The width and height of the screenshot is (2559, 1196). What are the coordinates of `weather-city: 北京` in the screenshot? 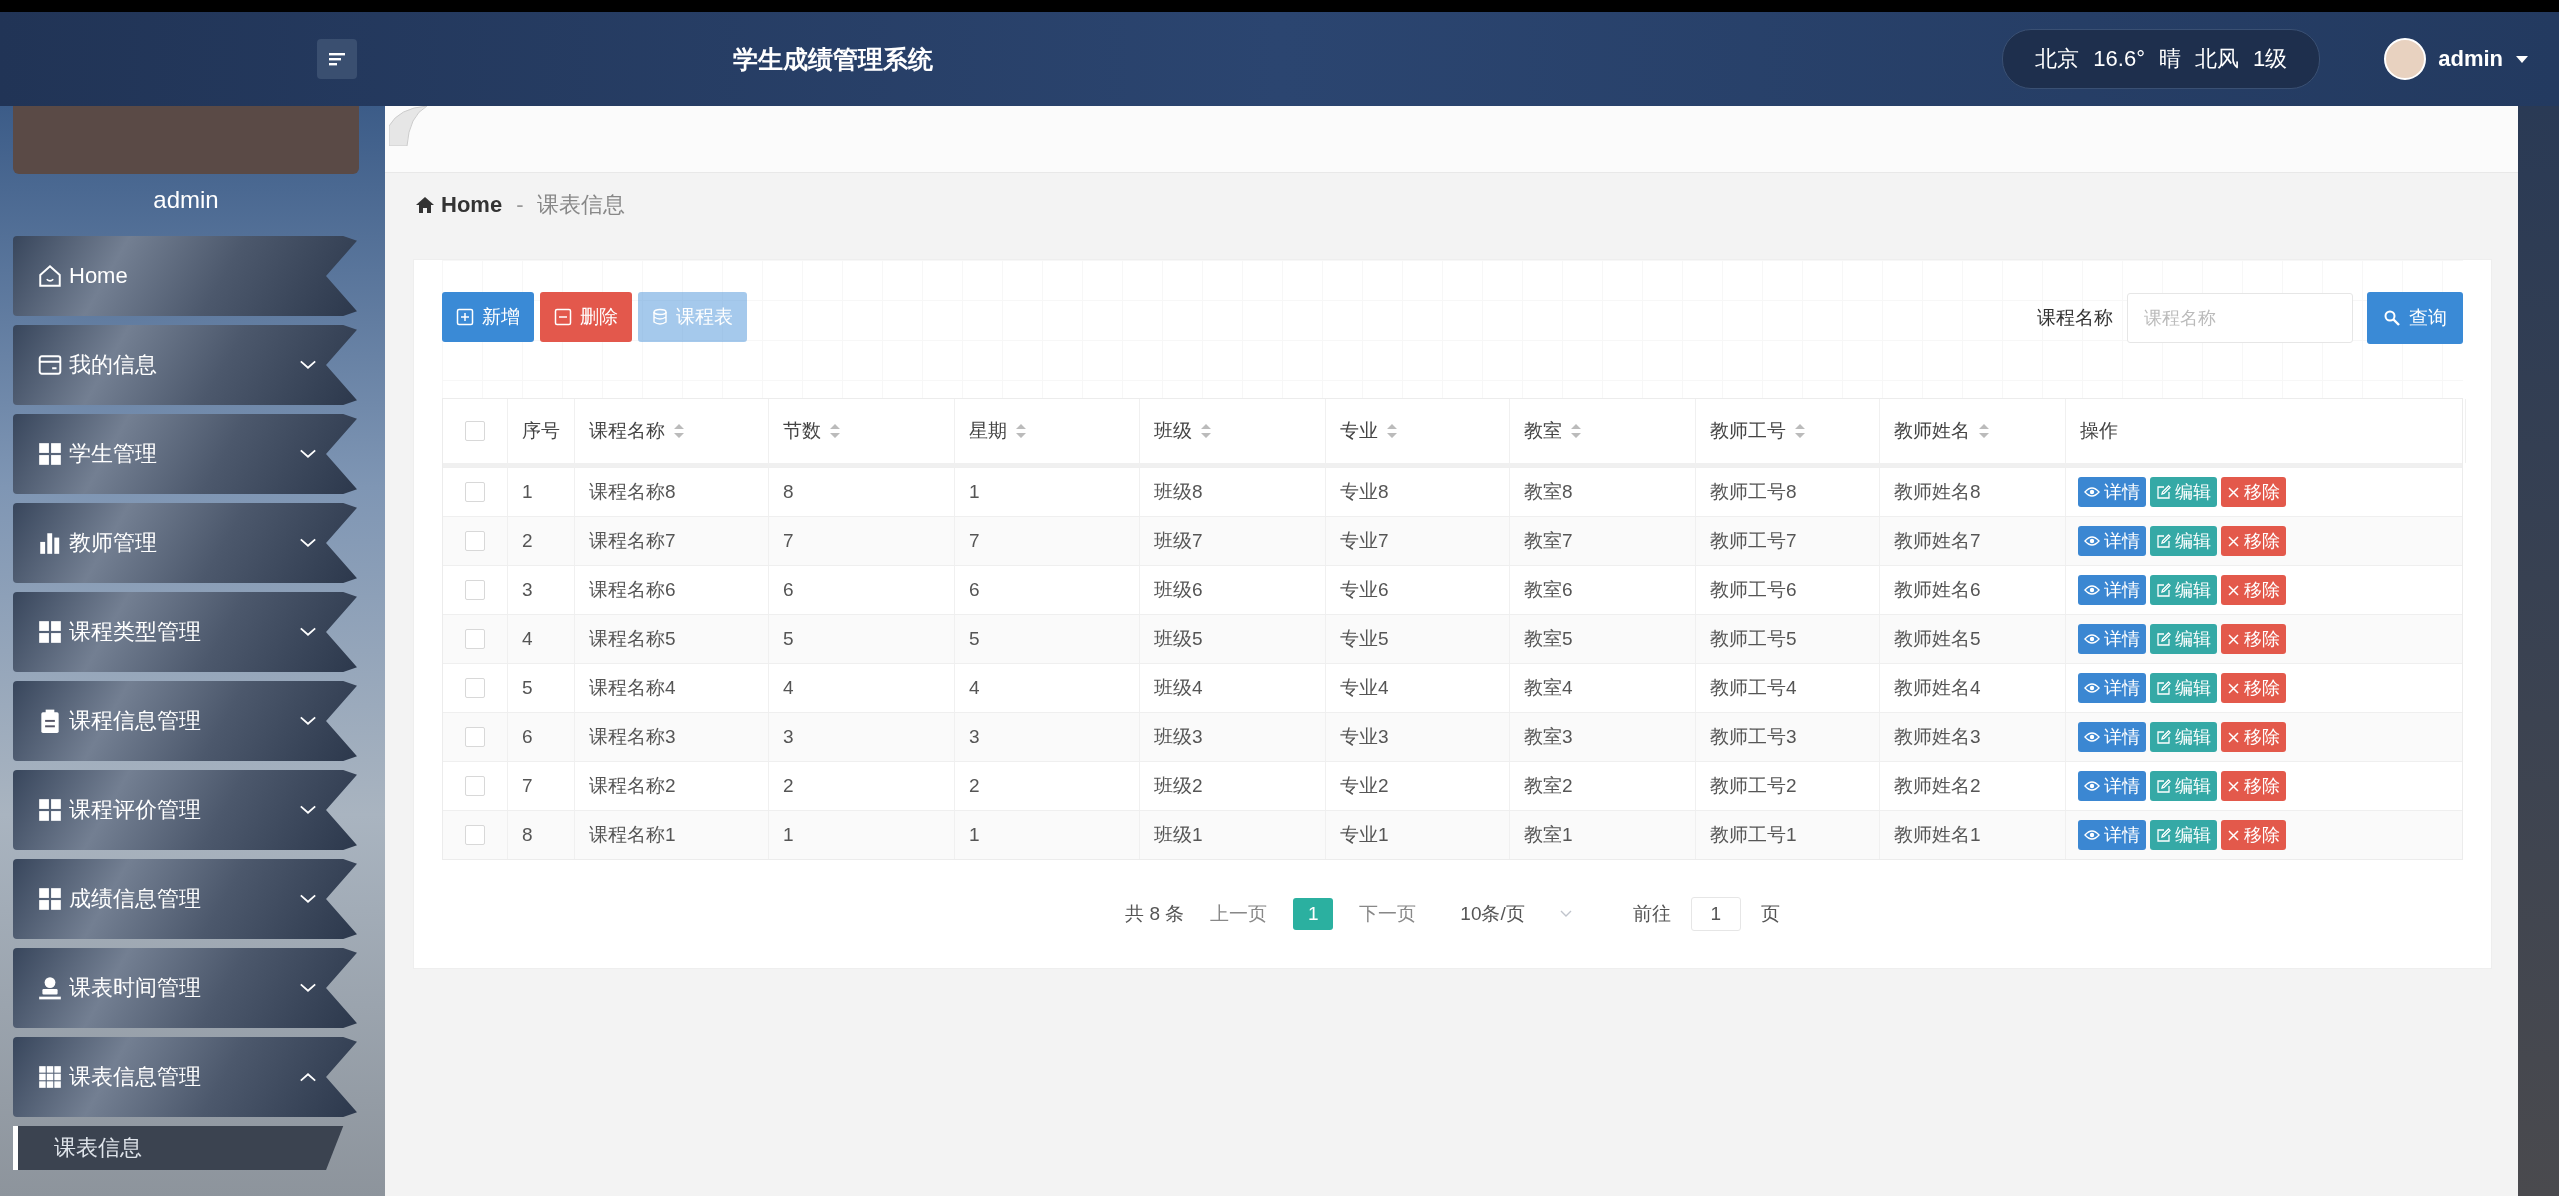 It's located at (2057, 59).